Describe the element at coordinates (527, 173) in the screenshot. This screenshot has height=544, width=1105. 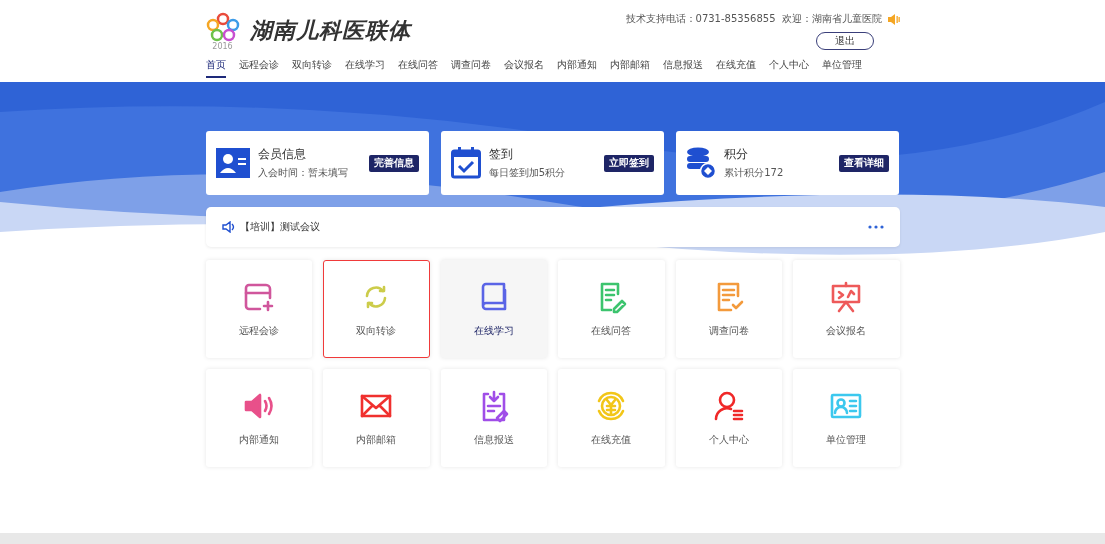
I see `card-subtitle: 每日签到加5积分` at that location.